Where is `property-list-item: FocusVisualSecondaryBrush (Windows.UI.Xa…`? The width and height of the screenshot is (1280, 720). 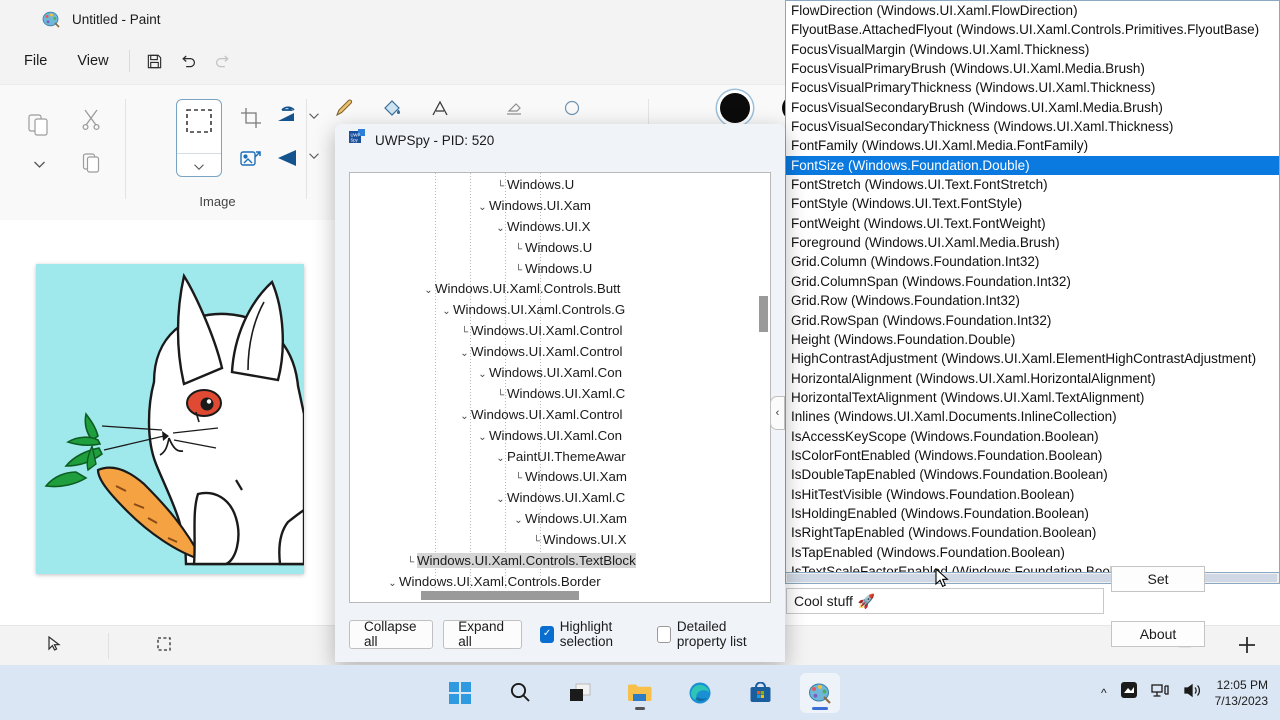 property-list-item: FocusVisualSecondaryBrush (Windows.UI.Xa… is located at coordinates (1032, 107).